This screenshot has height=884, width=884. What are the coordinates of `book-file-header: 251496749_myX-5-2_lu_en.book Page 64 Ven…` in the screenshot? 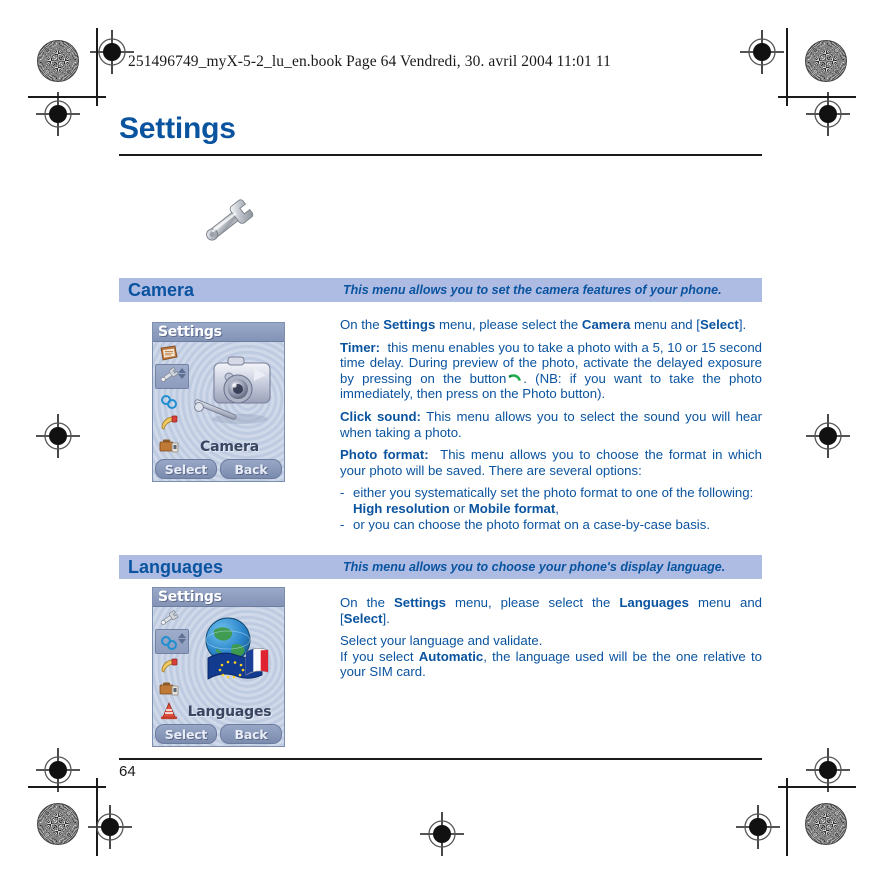 It's located at (369, 61).